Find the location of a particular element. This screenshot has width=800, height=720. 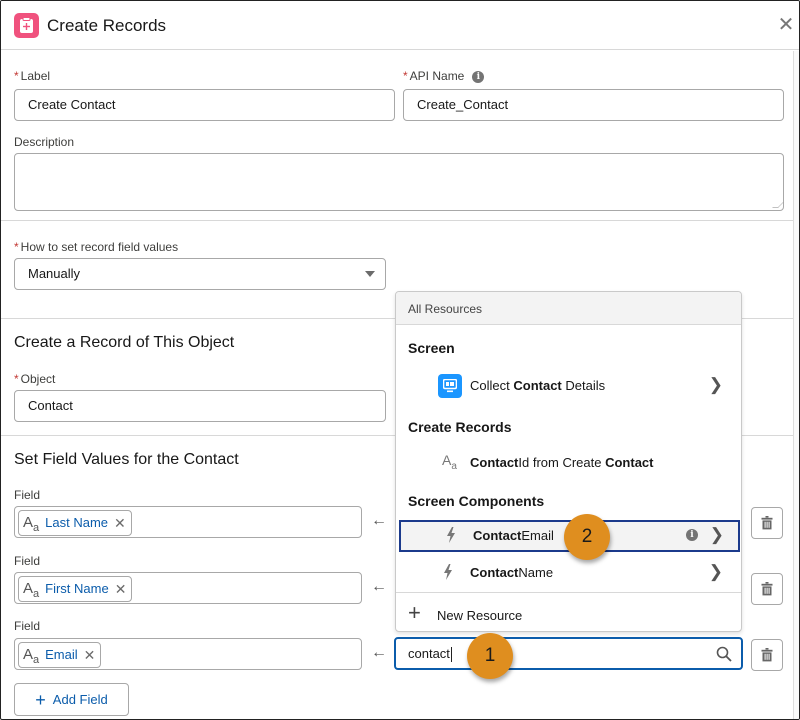

object-section-title: Create a Record of This Object is located at coordinates (124, 342).